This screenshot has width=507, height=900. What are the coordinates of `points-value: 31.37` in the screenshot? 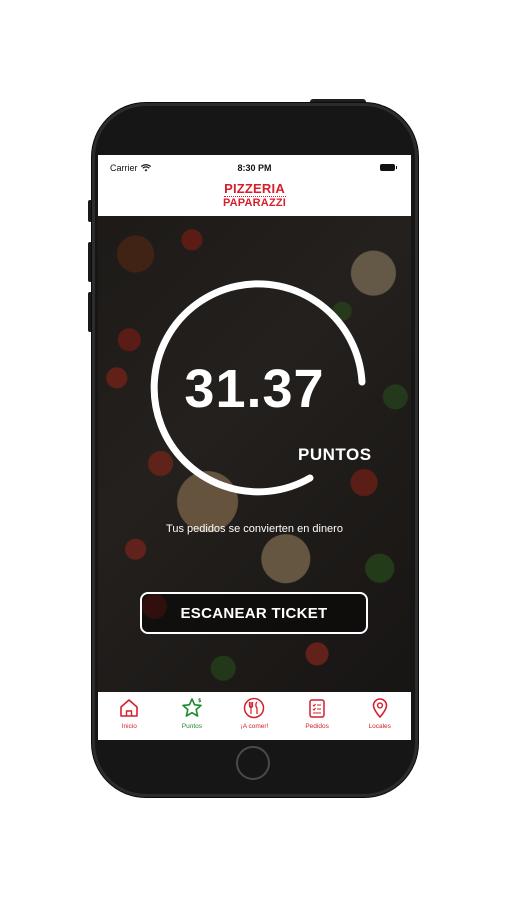 It's located at (254, 389).